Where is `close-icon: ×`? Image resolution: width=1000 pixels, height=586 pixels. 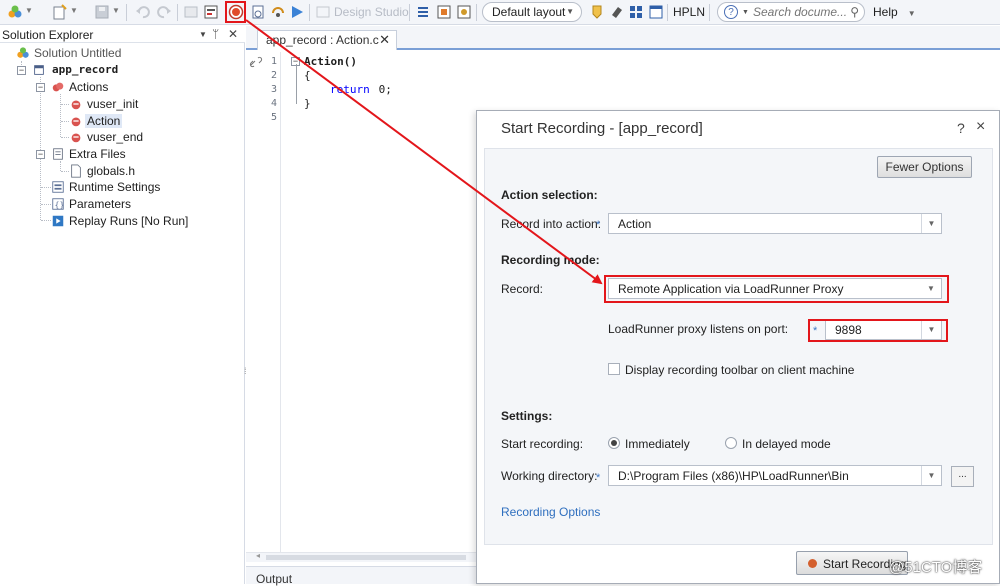
close-icon: × is located at coordinates (980, 127).